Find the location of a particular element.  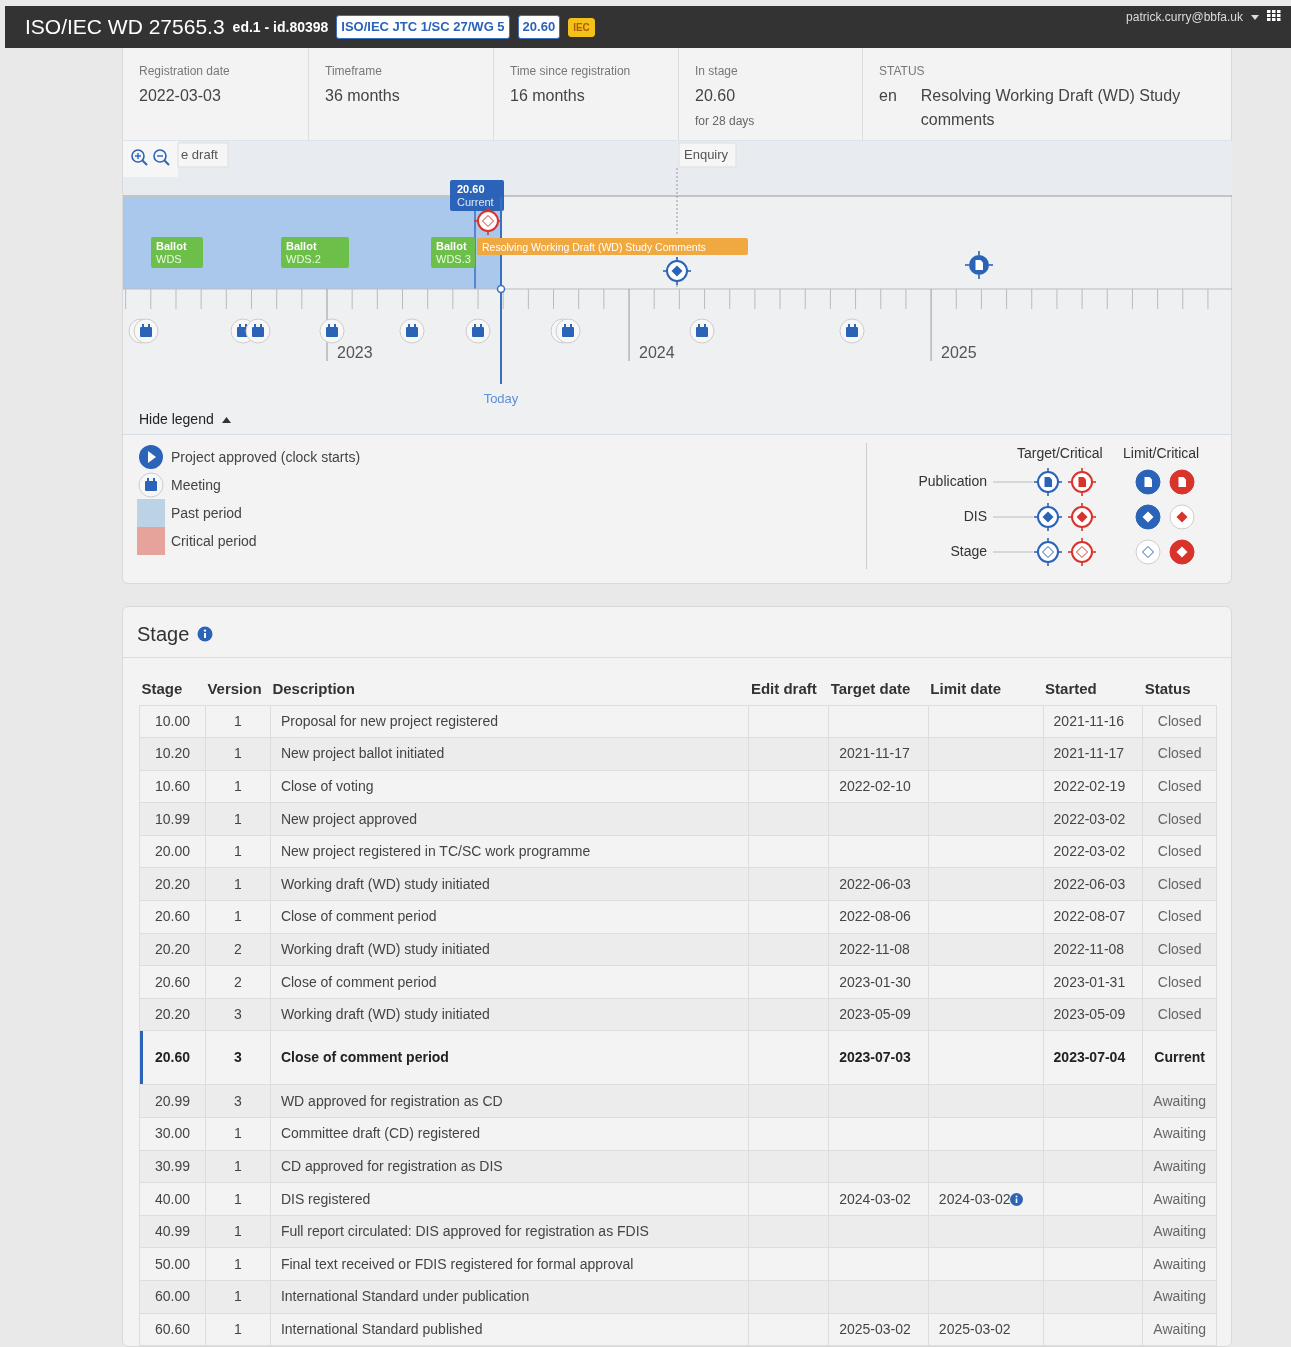

legend-toggle: Hide legend is located at coordinates (185, 421).